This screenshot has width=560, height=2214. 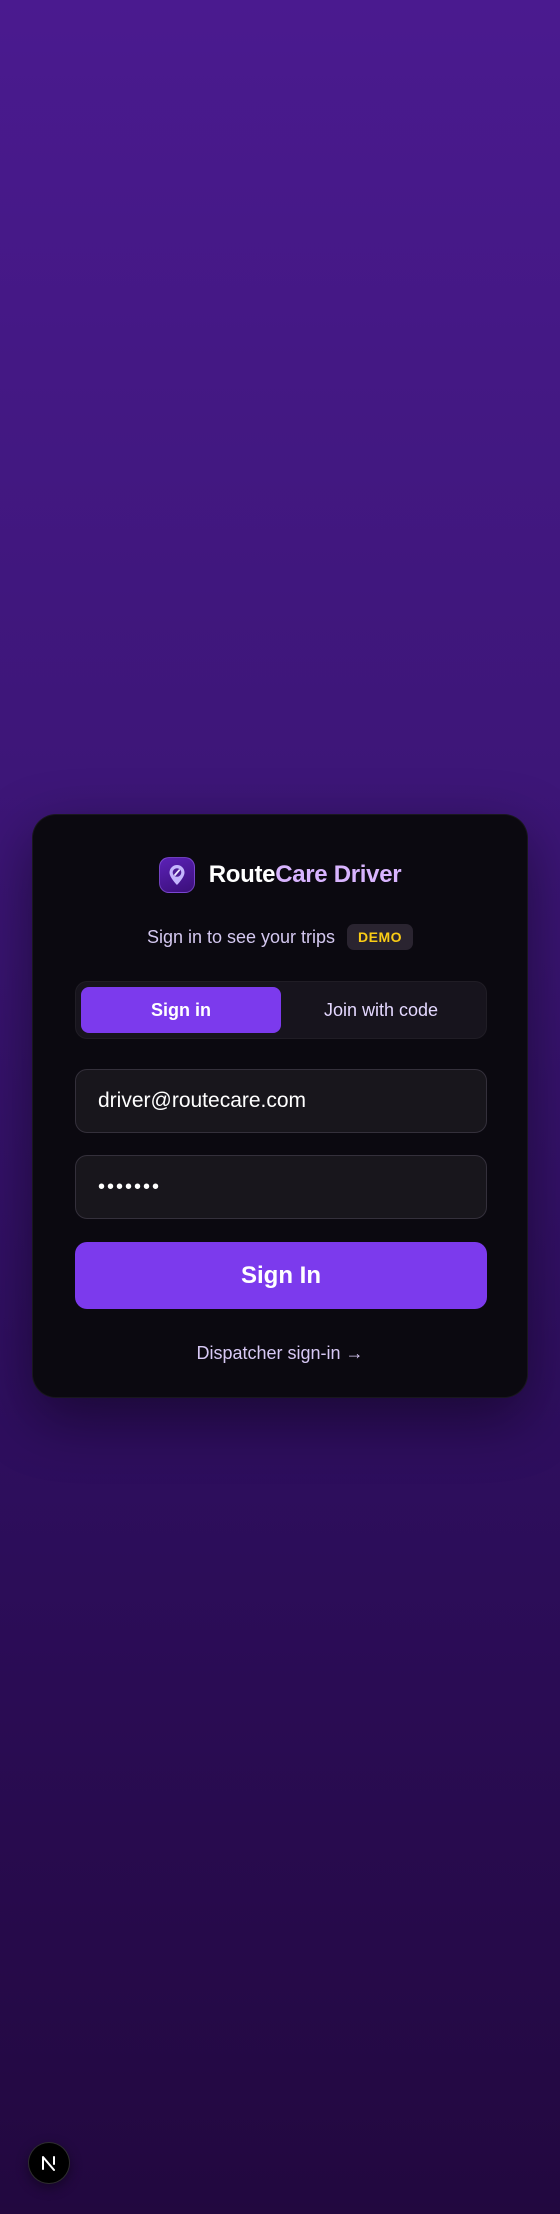 What do you see at coordinates (338, 874) in the screenshot?
I see `app-title-part2: Care Driver` at bounding box center [338, 874].